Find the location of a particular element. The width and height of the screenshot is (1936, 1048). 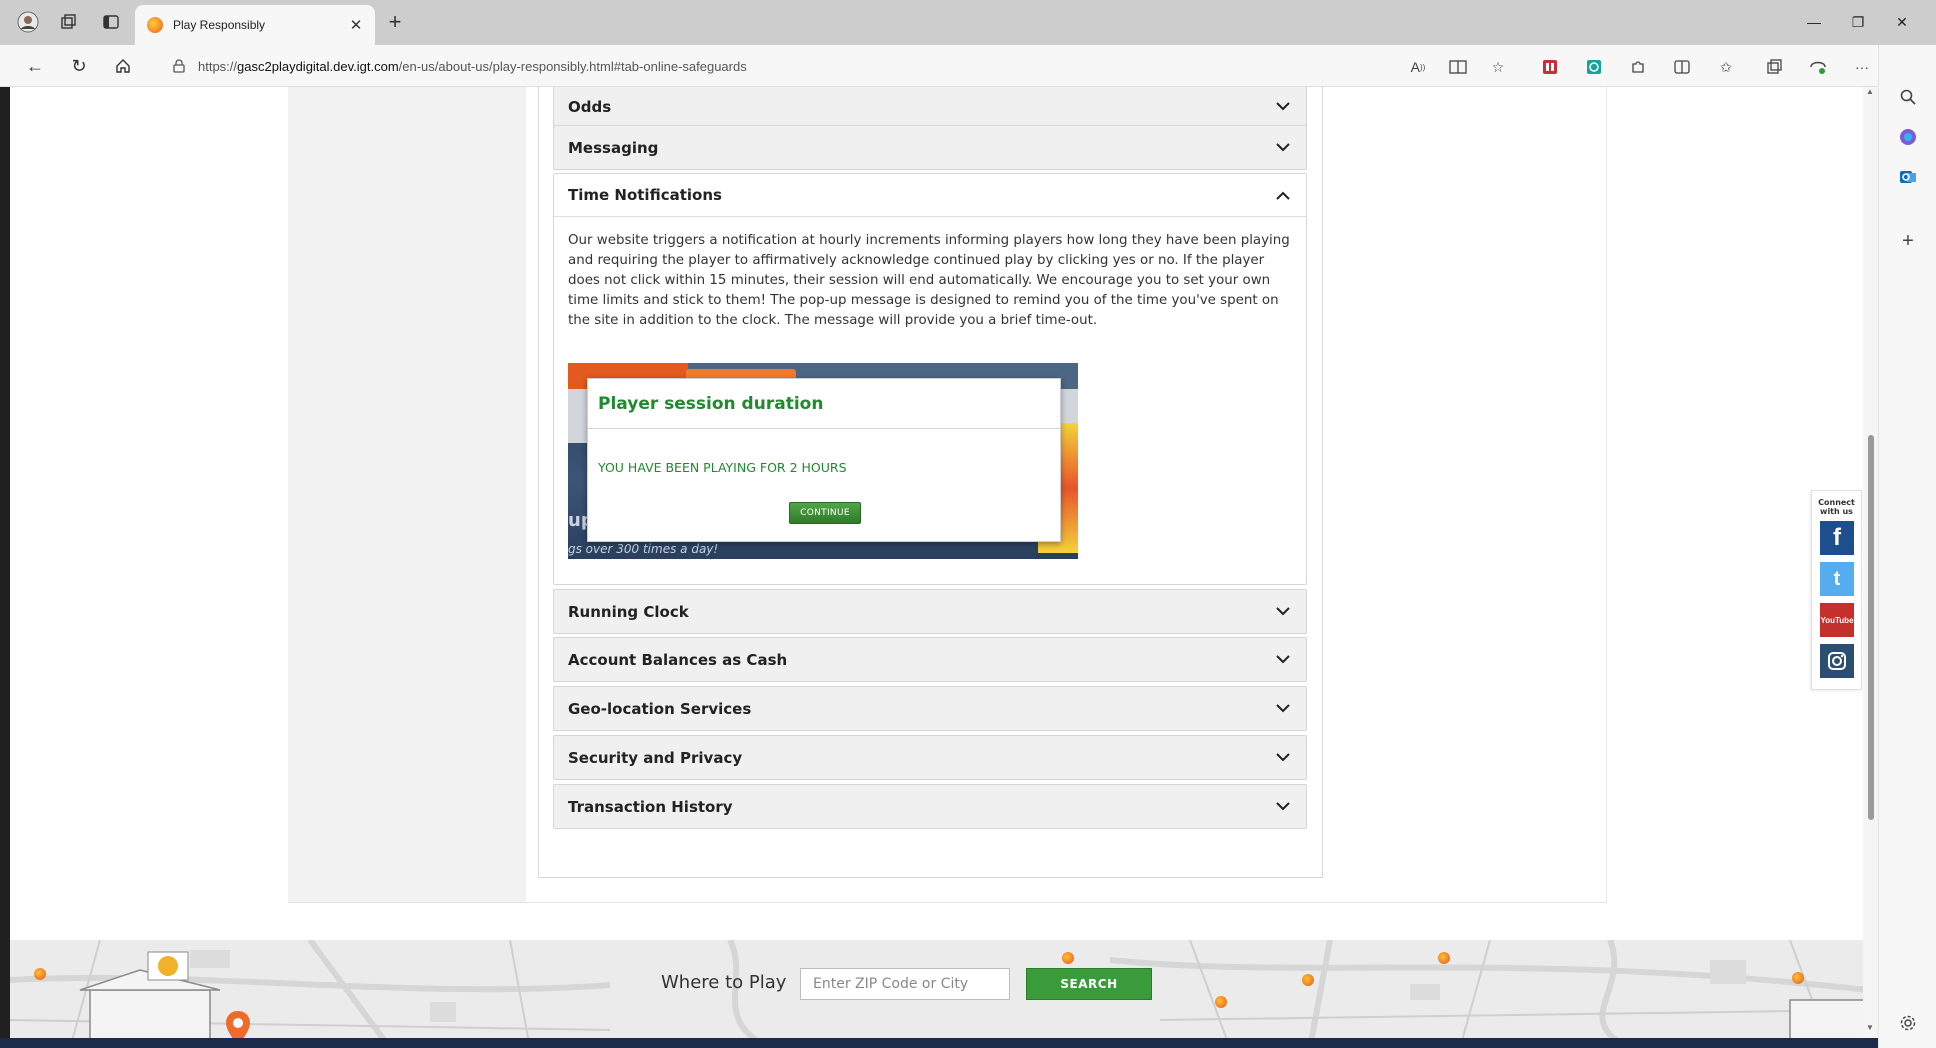

where-to-play-map: Where to Play SEARCH is located at coordinates (939, 994).